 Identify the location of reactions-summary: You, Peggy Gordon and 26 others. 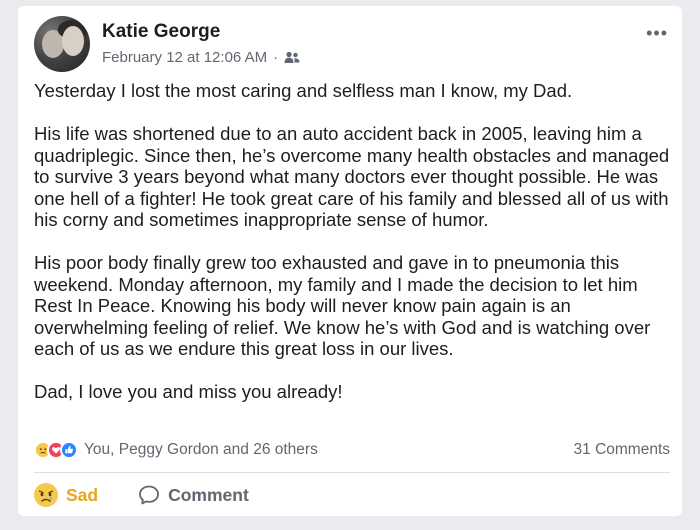
(176, 450).